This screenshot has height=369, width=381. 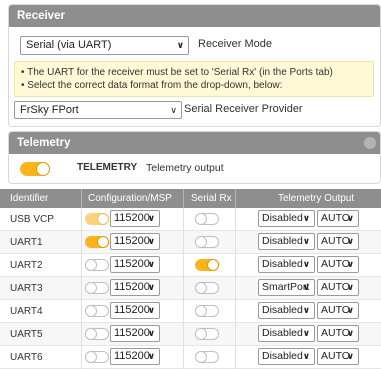 What do you see at coordinates (190, 334) in the screenshot?
I see `table-row: UART5 115200 ∨ Disabled ∨ AUTO ∨` at bounding box center [190, 334].